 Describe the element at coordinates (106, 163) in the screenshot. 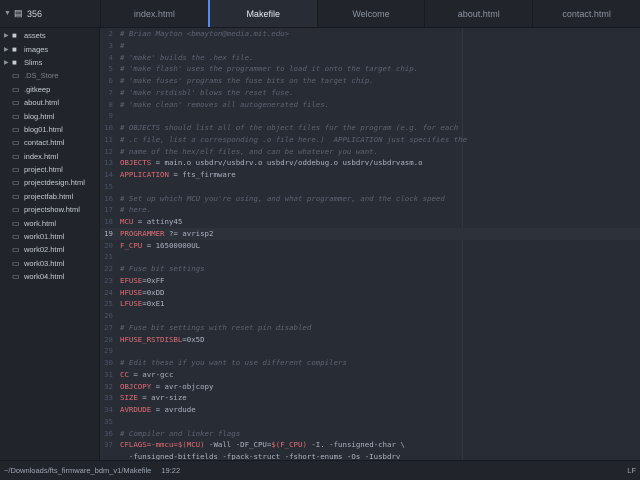

I see `line-number: 13` at that location.